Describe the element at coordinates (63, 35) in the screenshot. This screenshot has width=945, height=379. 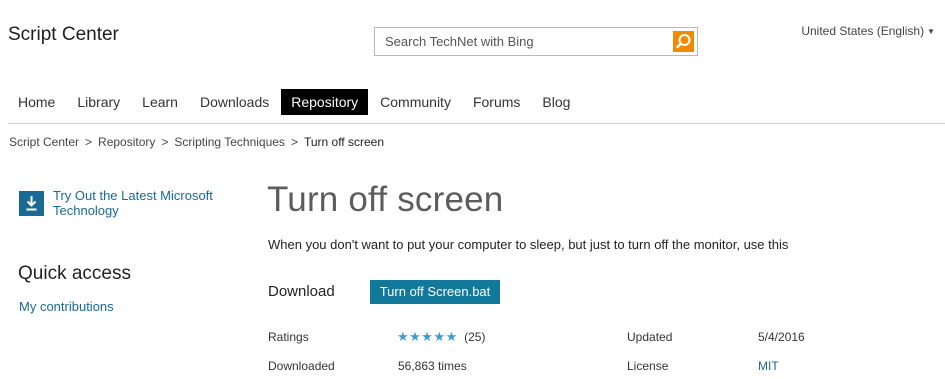
I see `site-title: Script Center` at that location.